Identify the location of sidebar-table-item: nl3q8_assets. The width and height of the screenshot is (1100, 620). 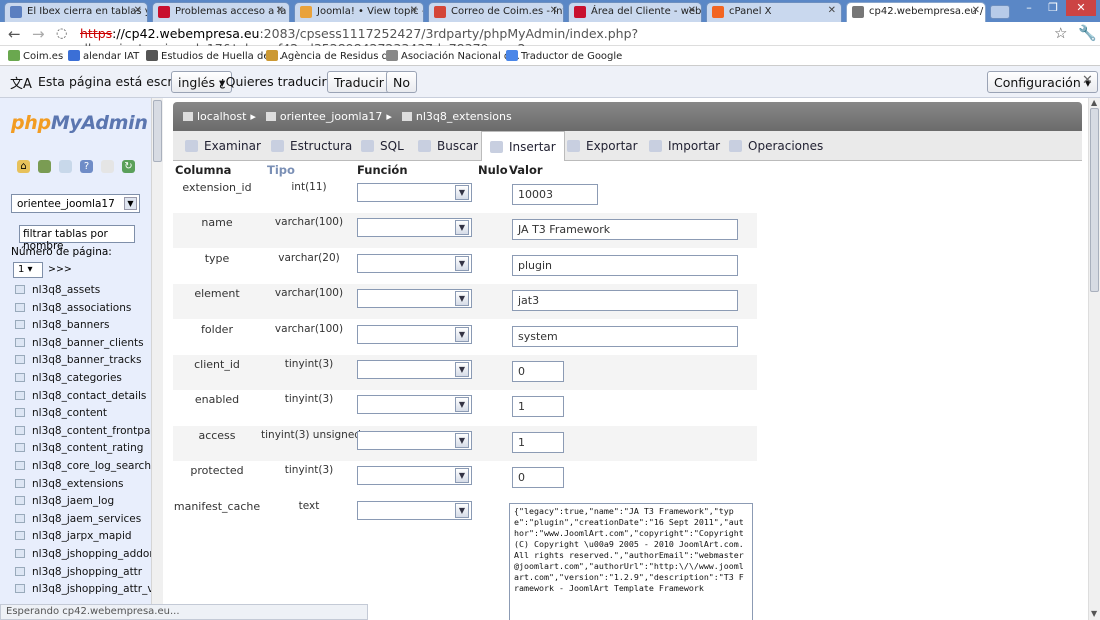
(57, 292).